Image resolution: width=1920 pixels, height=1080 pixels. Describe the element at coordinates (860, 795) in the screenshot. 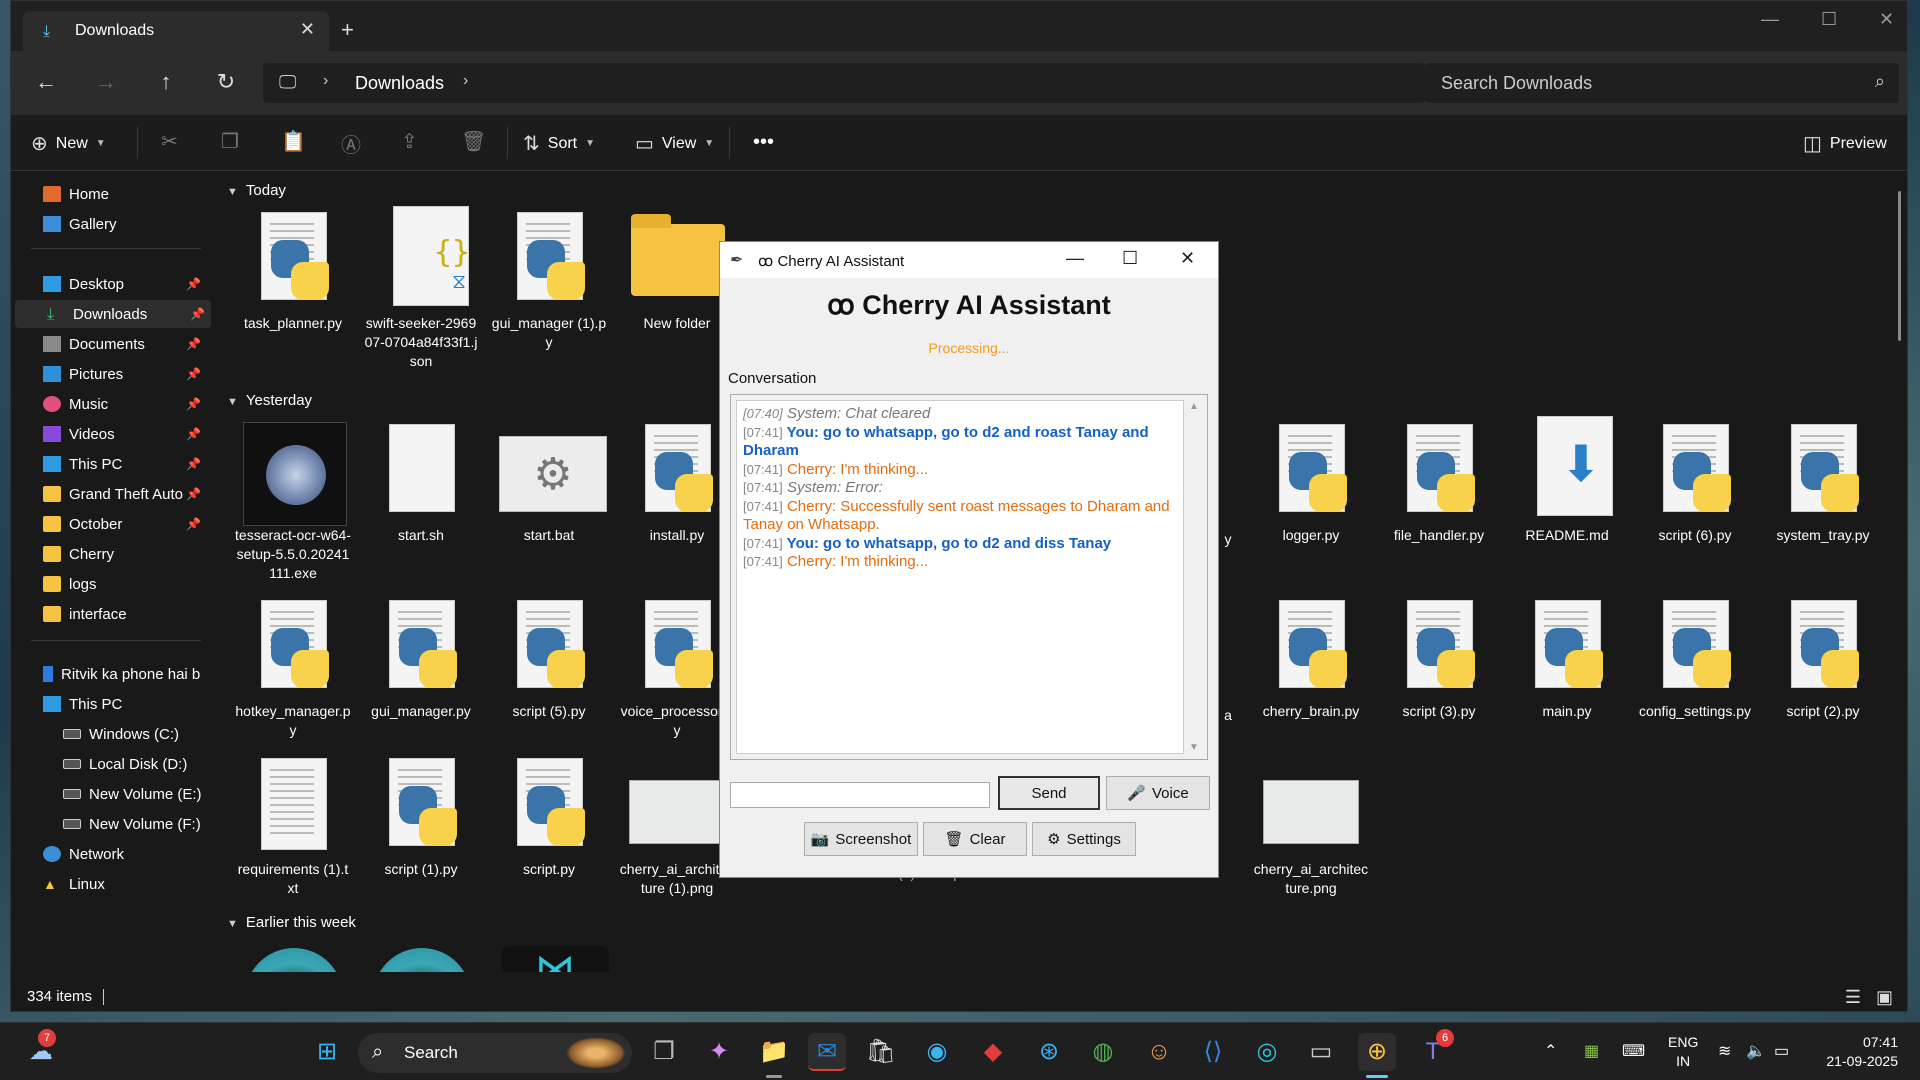

I see `message-input` at that location.